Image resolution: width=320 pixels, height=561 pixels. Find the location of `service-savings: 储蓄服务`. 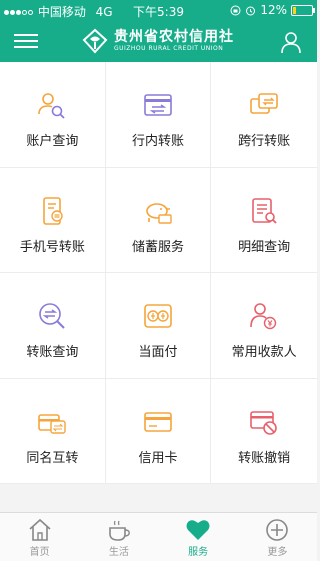

service-savings: 储蓄服务 is located at coordinates (158, 220).